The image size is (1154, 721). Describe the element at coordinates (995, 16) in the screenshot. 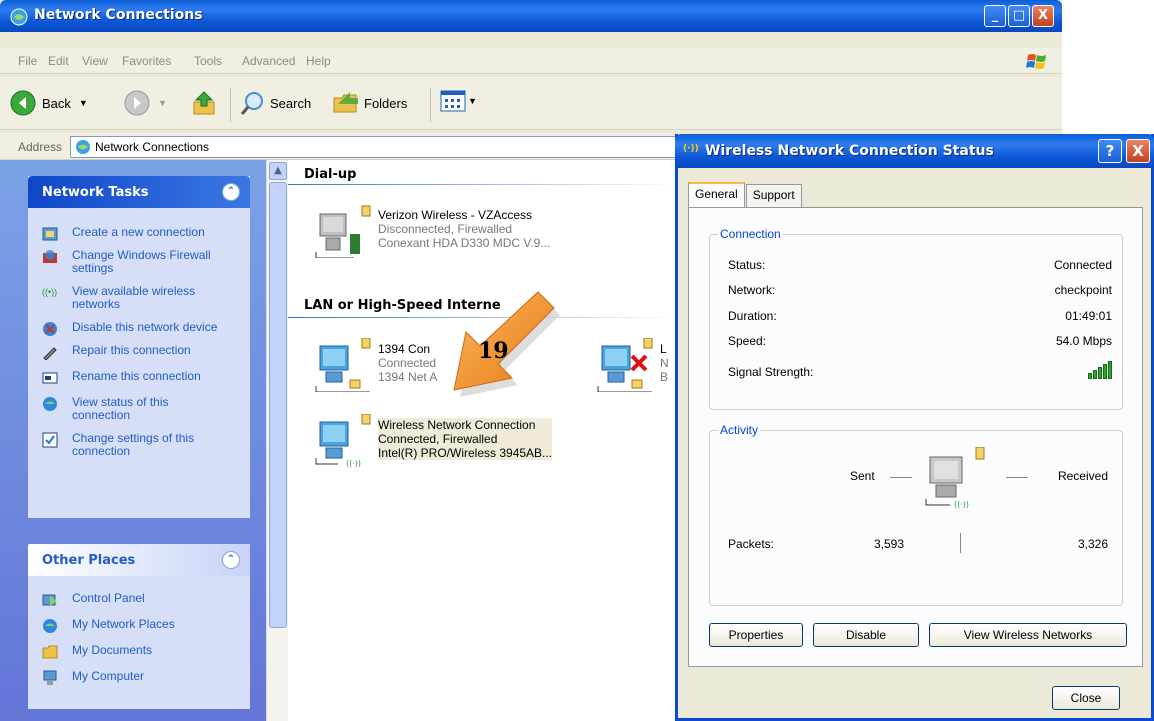

I see `minimize-button: _` at that location.